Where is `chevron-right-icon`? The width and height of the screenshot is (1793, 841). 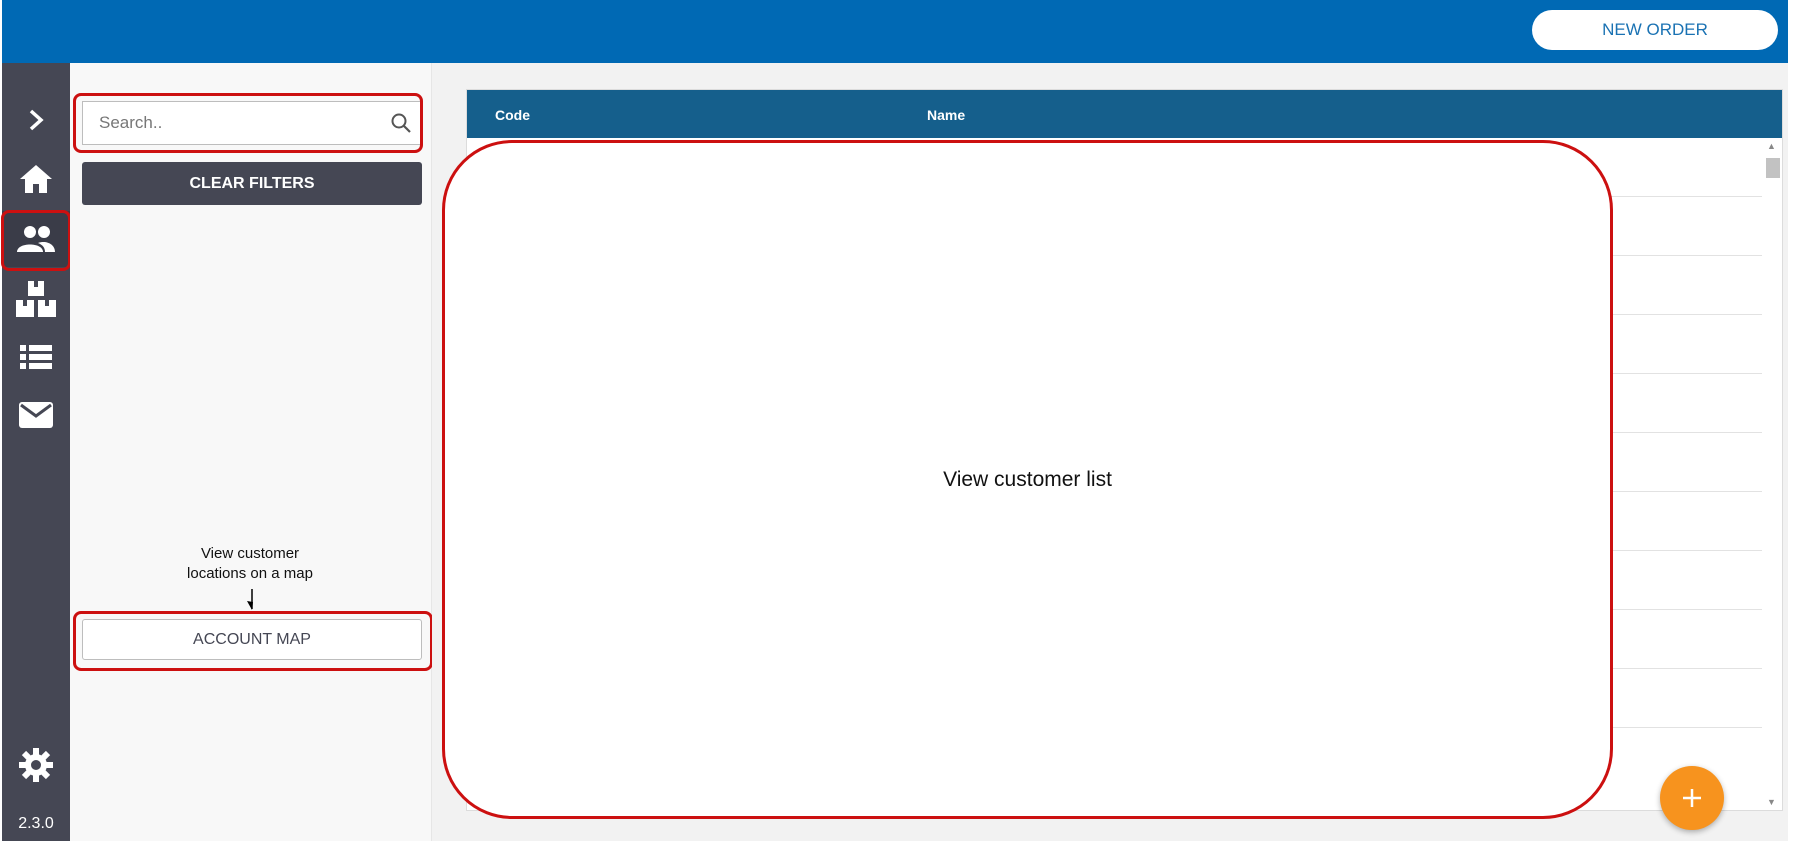 chevron-right-icon is located at coordinates (36, 120).